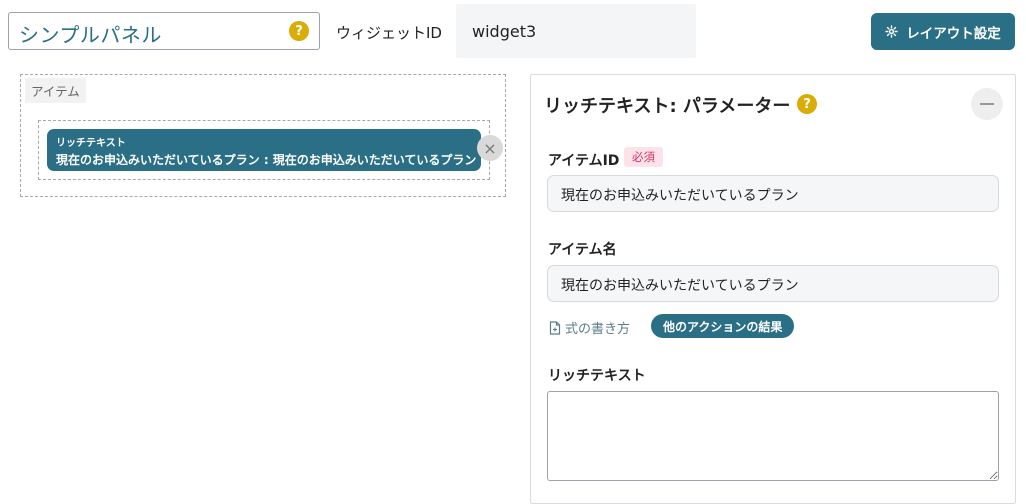  I want to click on other-action-result-button: 他のアクションの結果, so click(723, 326).